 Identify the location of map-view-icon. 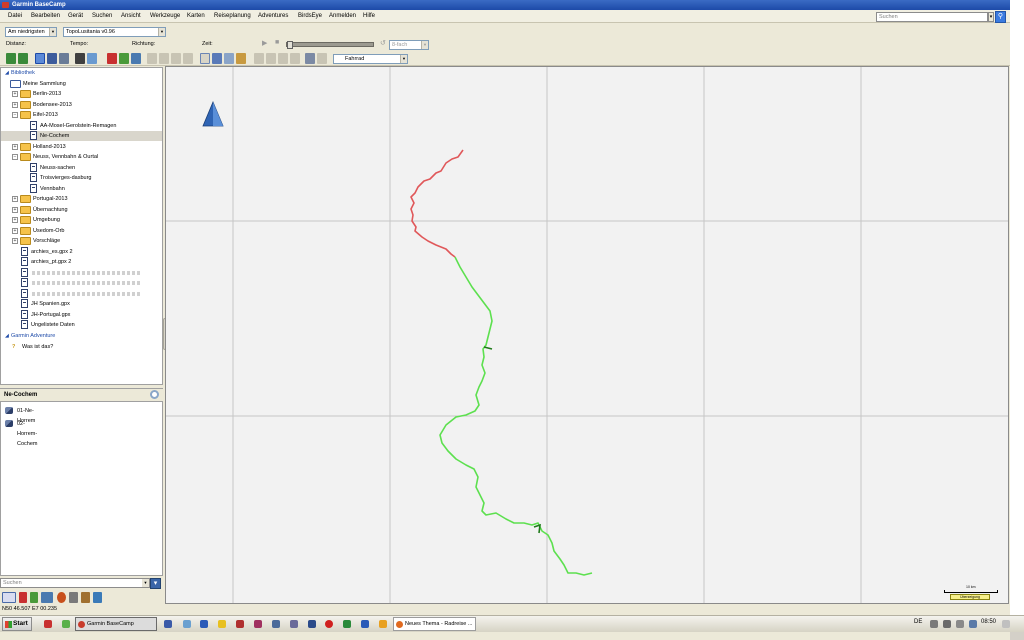
(40, 58).